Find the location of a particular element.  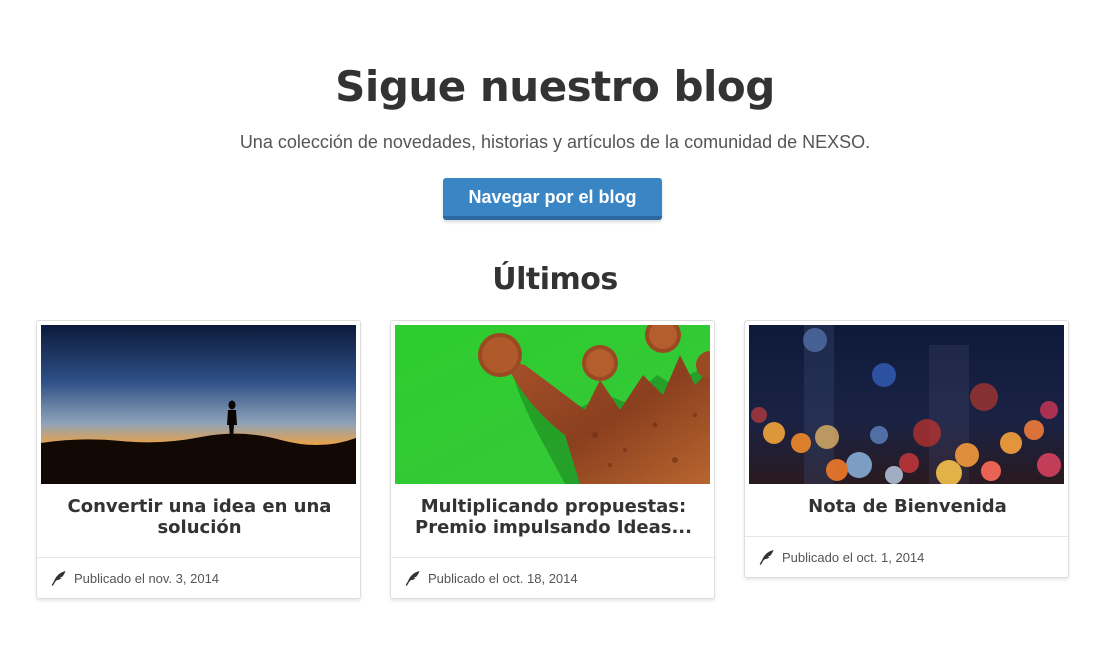

post-image-sunset is located at coordinates (198, 404).